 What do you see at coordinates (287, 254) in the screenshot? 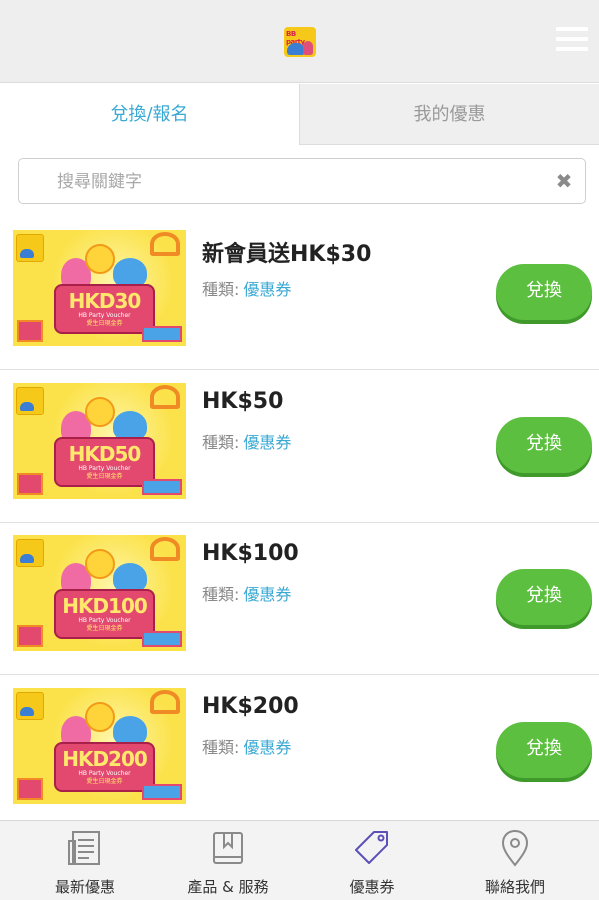
I see `voucher-title: 新會員送HK$30` at bounding box center [287, 254].